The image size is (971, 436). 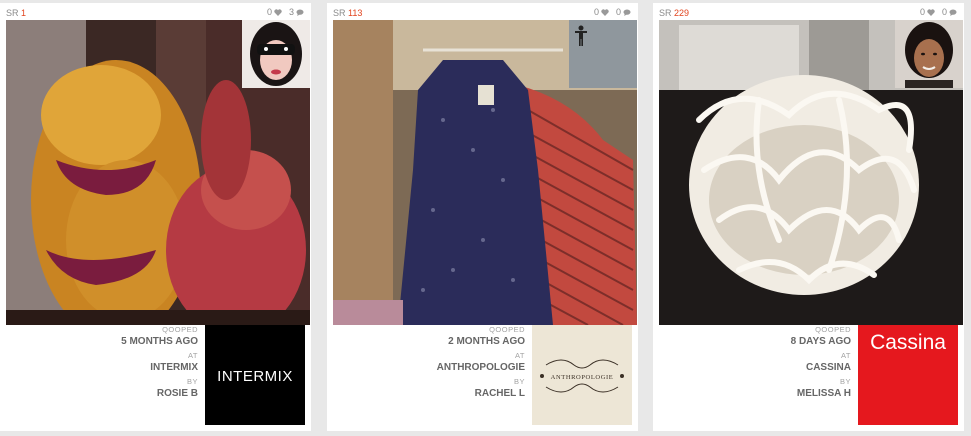 What do you see at coordinates (155, 11) in the screenshot?
I see `card-topbar: SR 1 0 3` at bounding box center [155, 11].